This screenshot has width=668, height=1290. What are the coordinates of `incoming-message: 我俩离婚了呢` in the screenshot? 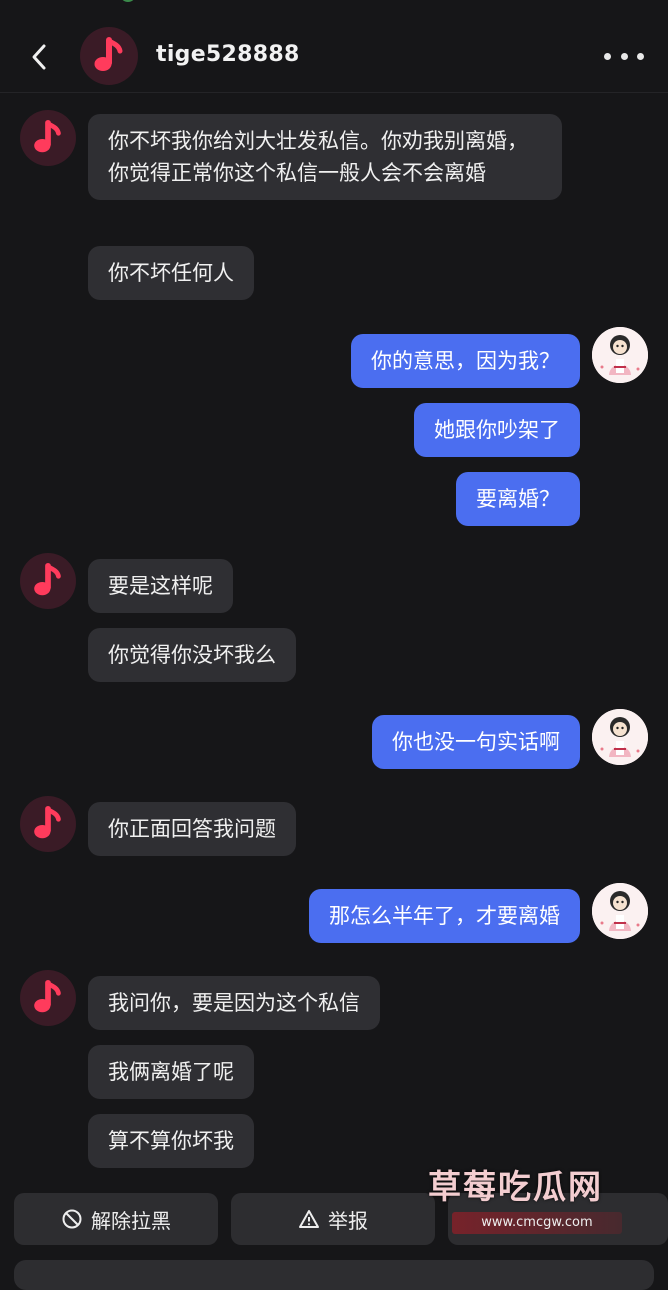 It's located at (171, 1072).